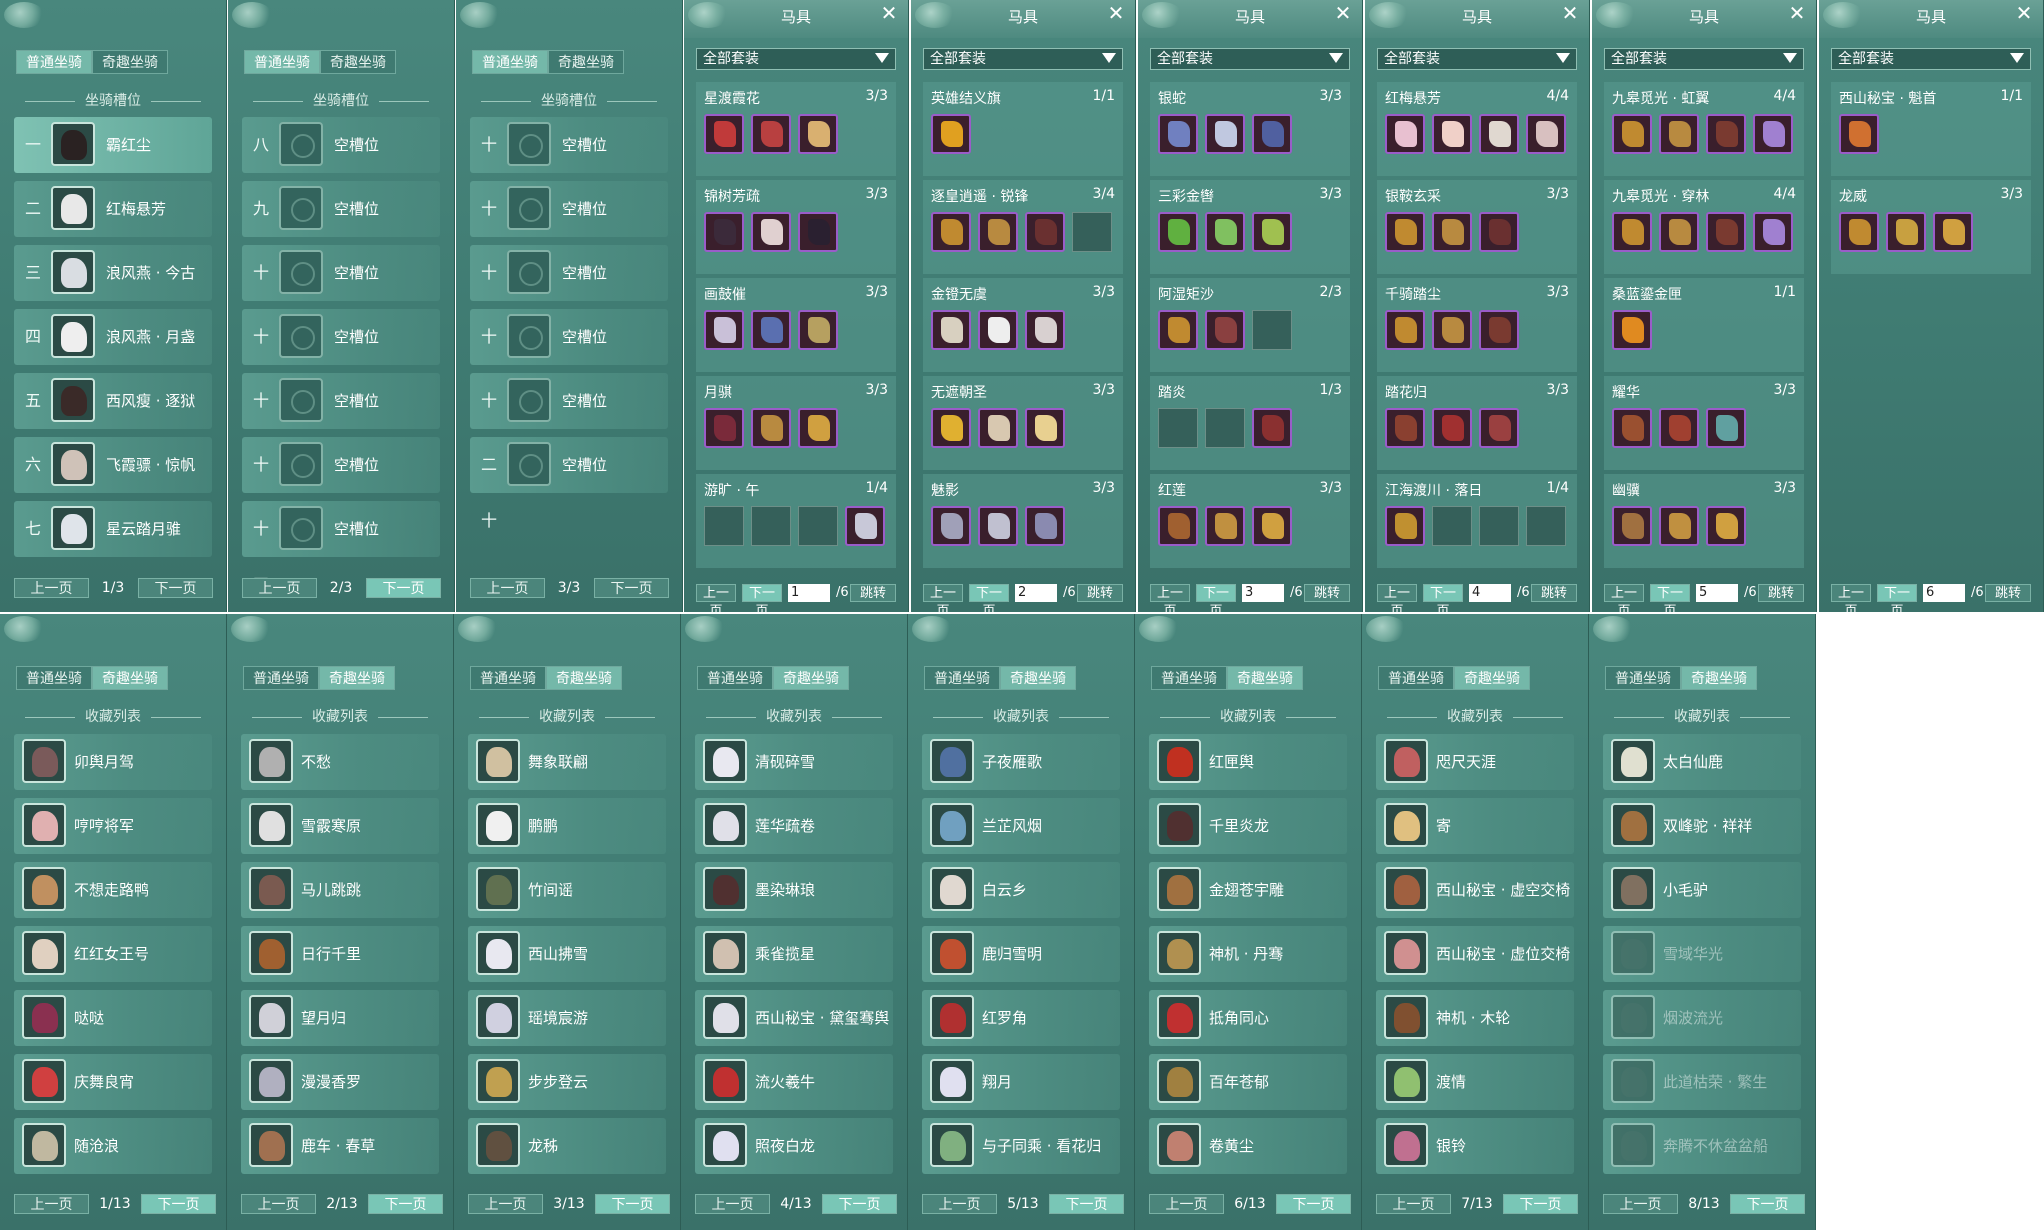  I want to click on page-input: 5, so click(1717, 593).